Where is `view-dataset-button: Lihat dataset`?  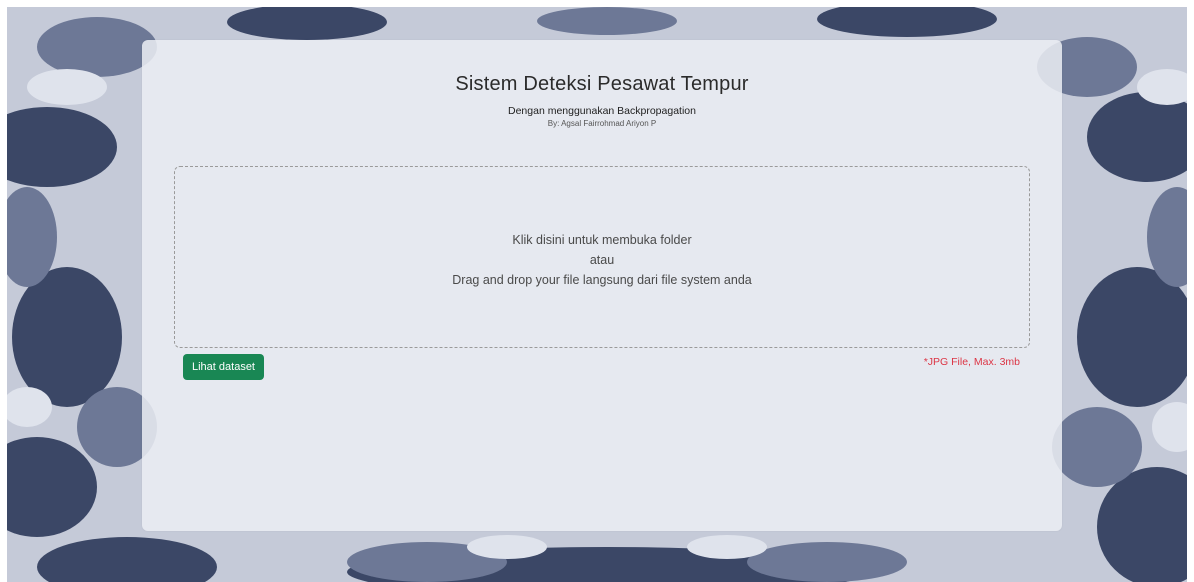
view-dataset-button: Lihat dataset is located at coordinates (223, 367).